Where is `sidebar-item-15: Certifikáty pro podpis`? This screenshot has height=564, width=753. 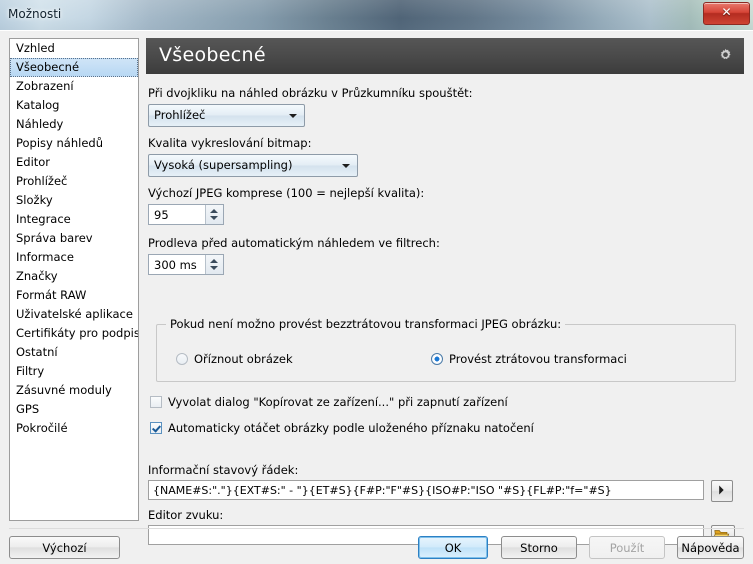
sidebar-item-15: Certifikáty pro podpis is located at coordinates (74, 333).